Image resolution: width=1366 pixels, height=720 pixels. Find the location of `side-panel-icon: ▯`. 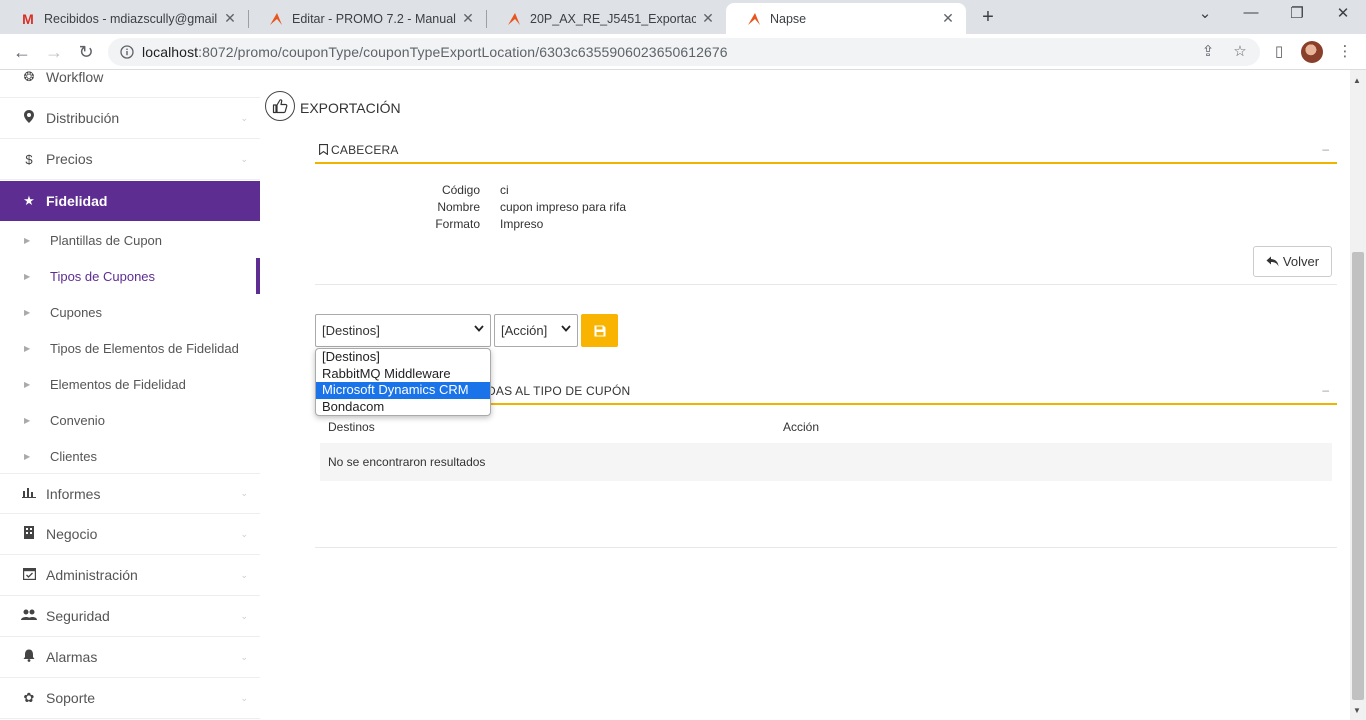

side-panel-icon: ▯ is located at coordinates (1279, 52).